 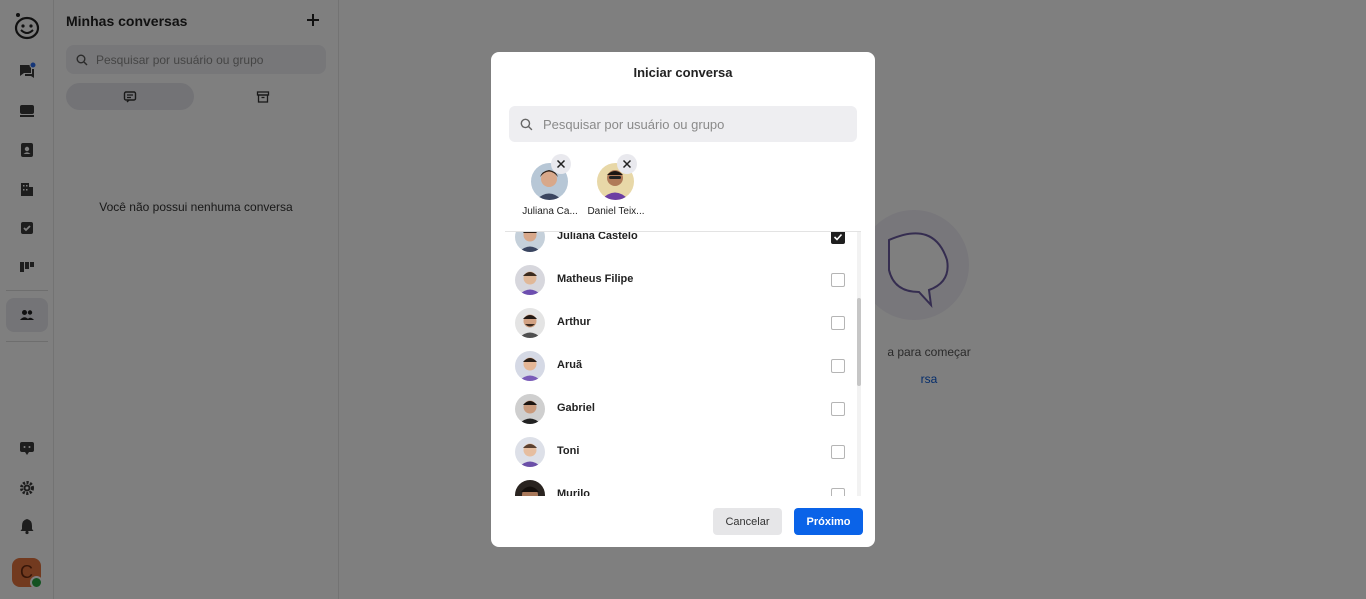 I want to click on user-list-scrollbar-thumb, so click(x=859, y=342).